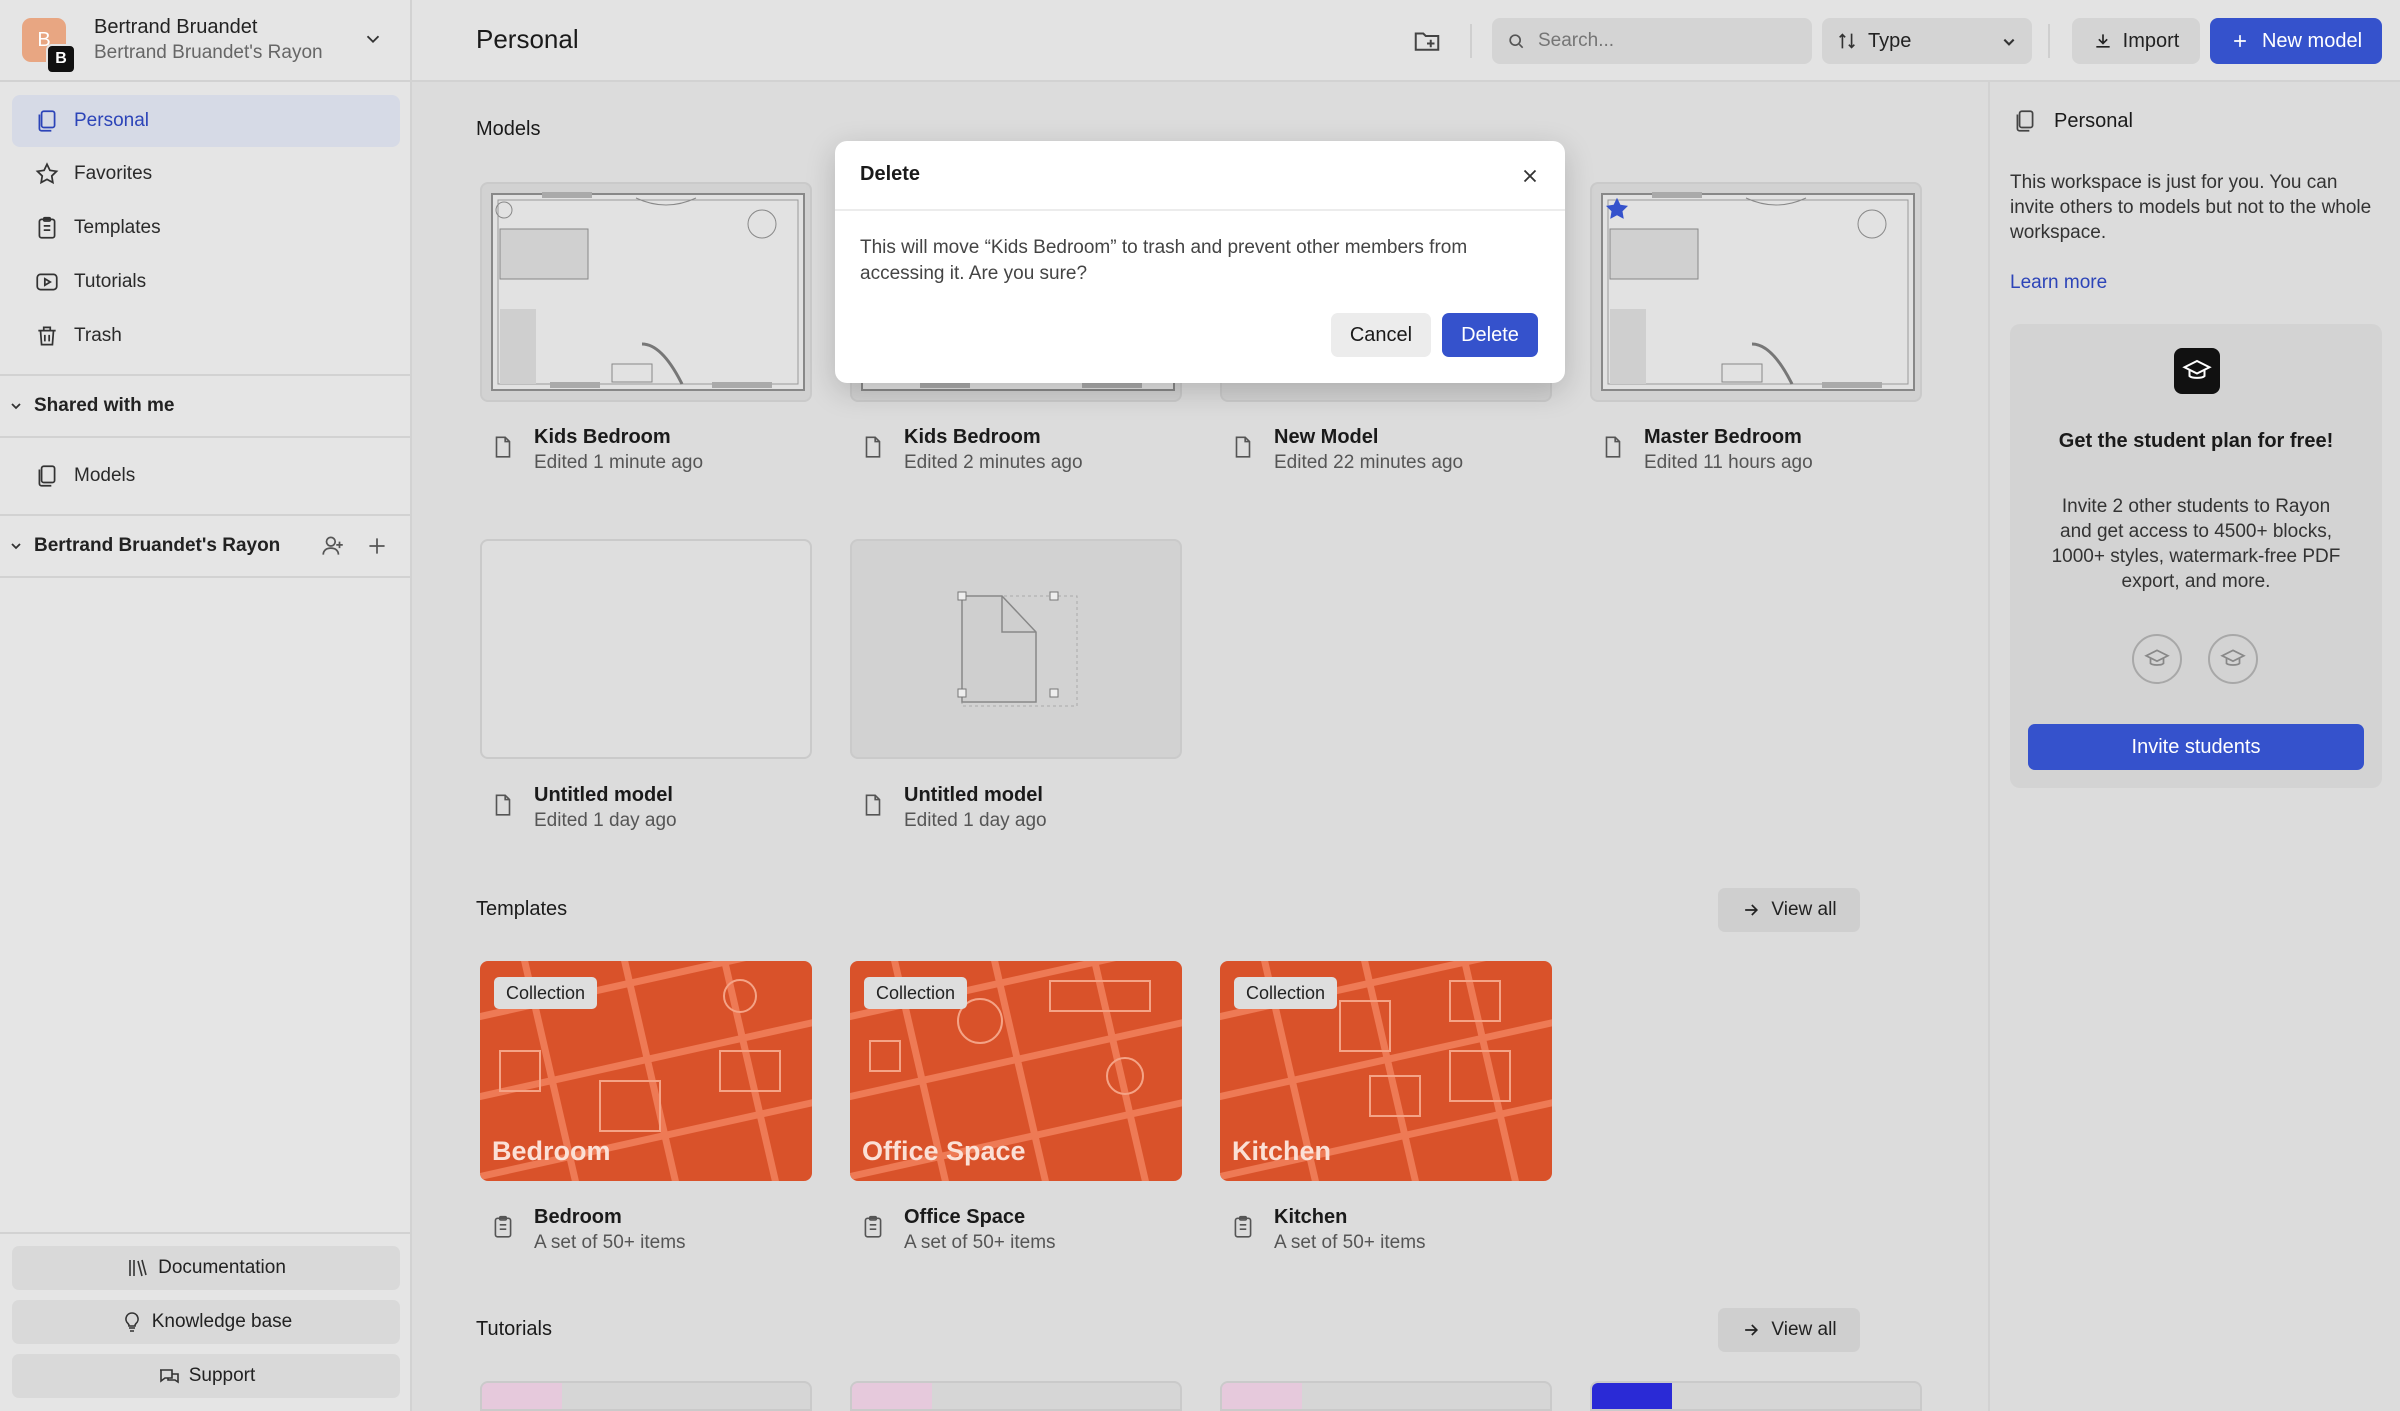 This screenshot has width=2400, height=1411. What do you see at coordinates (1728, 462) in the screenshot?
I see `model-edited-time: Edited 11 hours ago` at bounding box center [1728, 462].